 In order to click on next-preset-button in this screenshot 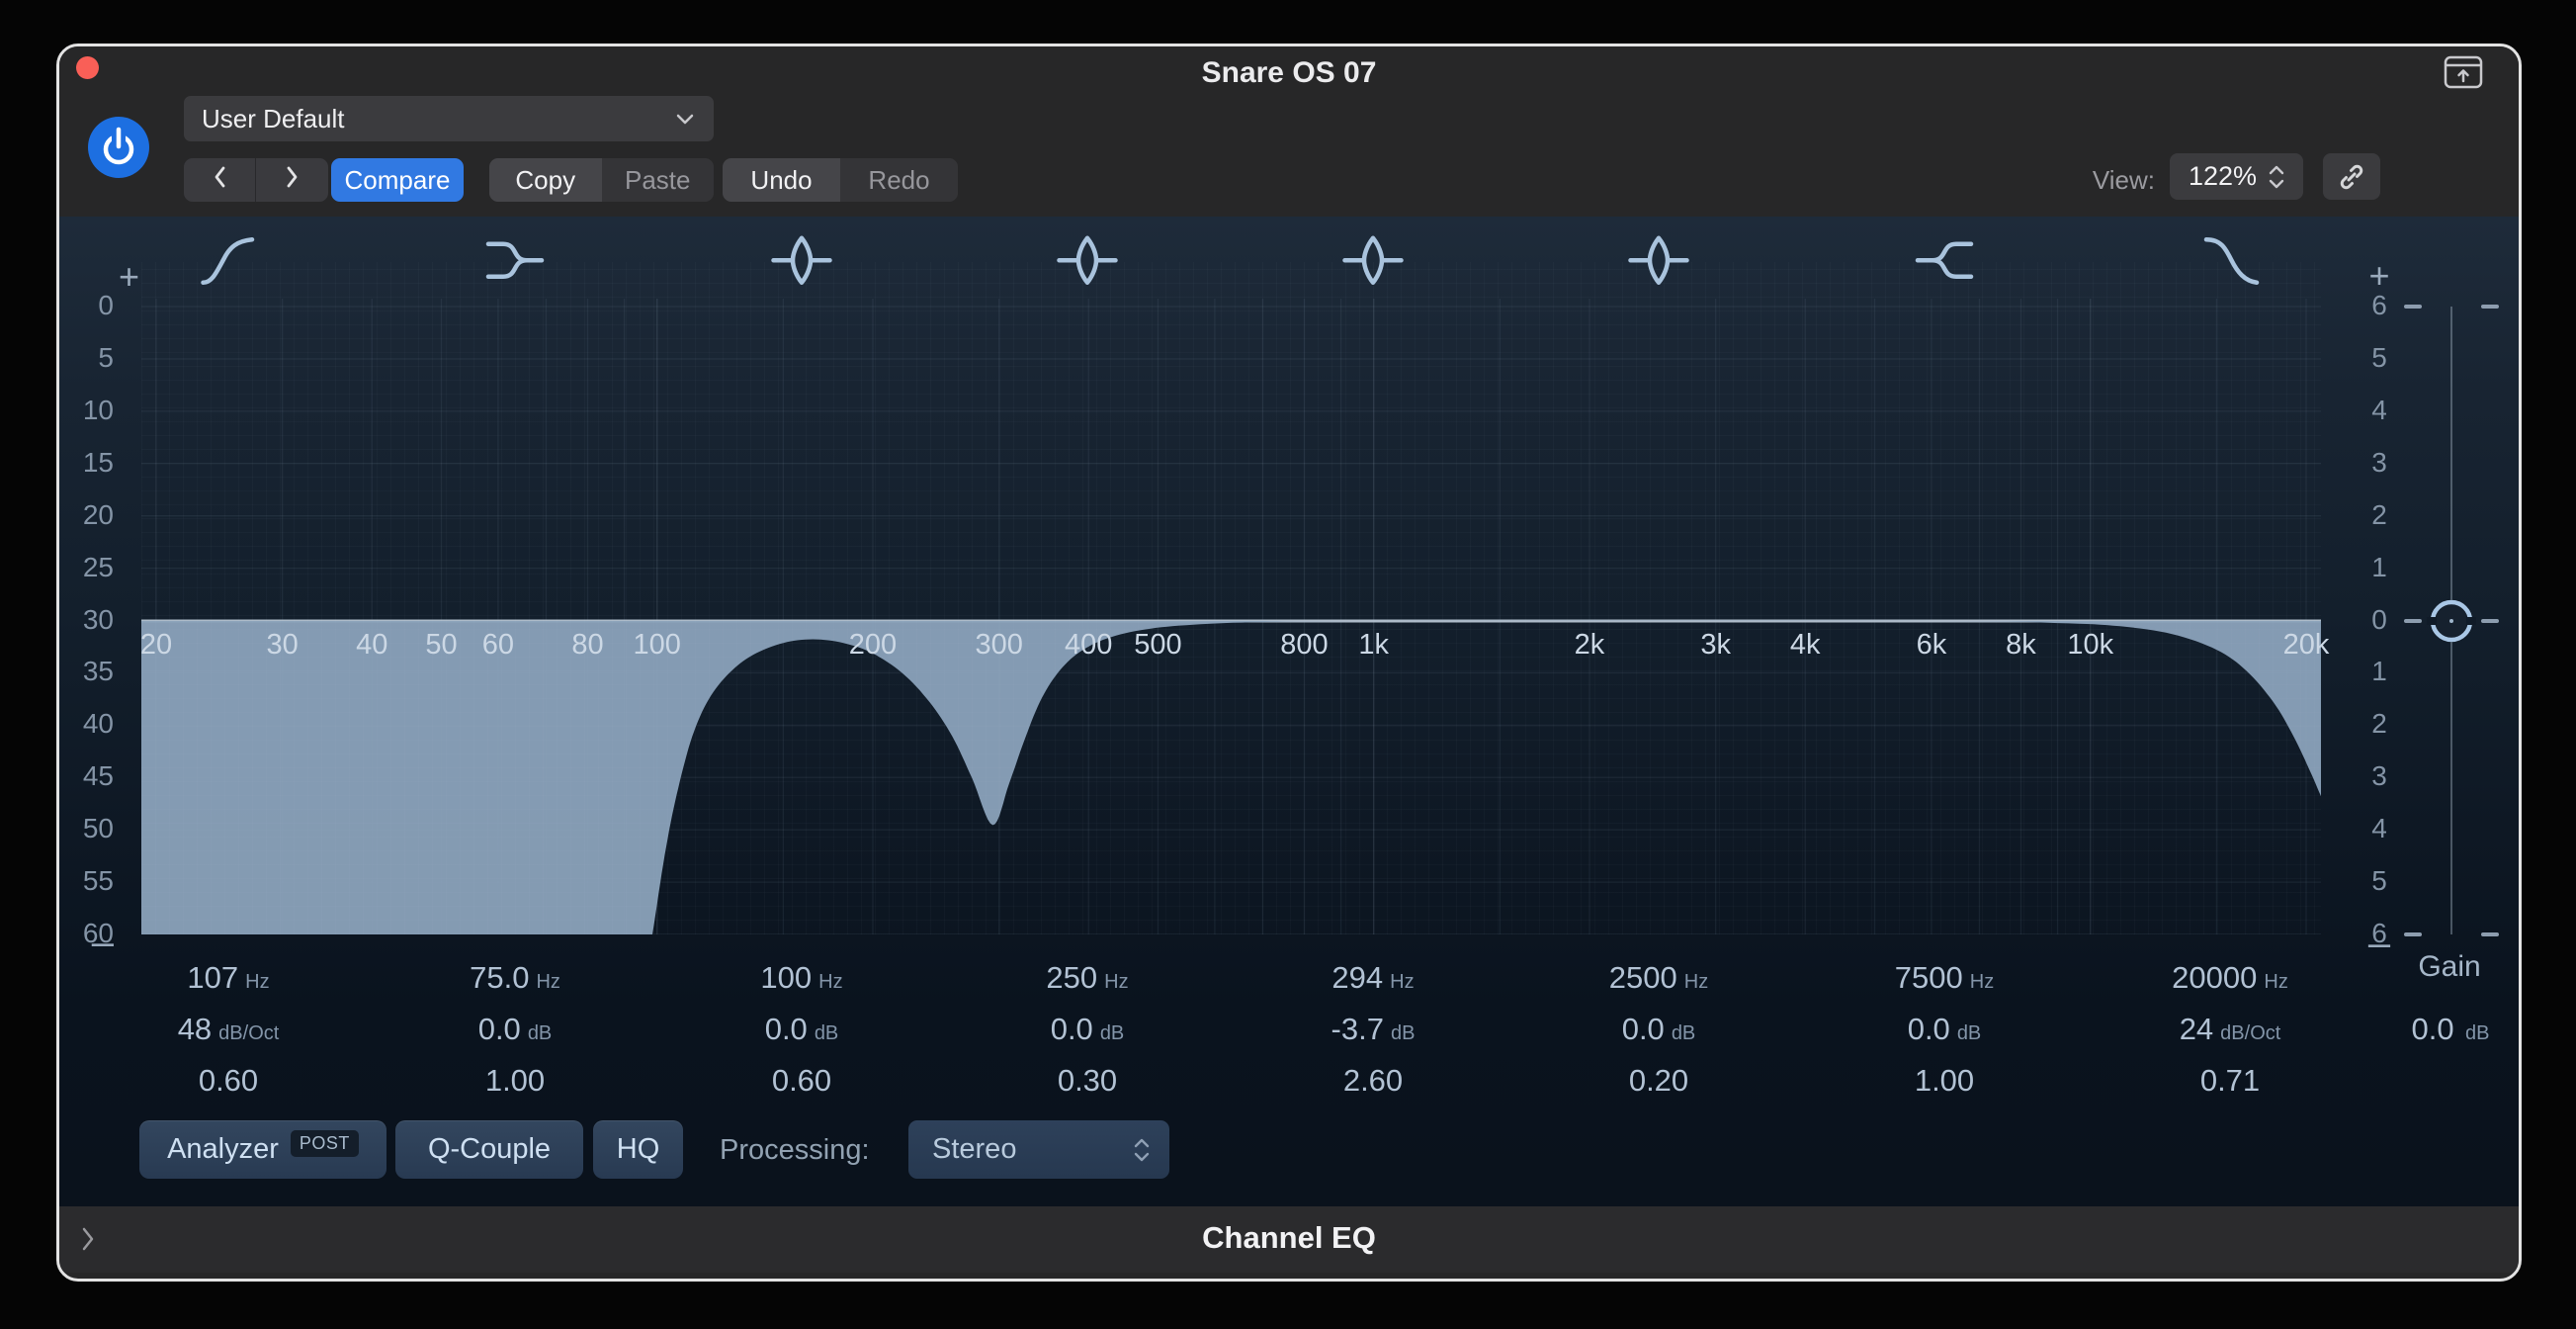, I will do `click(292, 180)`.